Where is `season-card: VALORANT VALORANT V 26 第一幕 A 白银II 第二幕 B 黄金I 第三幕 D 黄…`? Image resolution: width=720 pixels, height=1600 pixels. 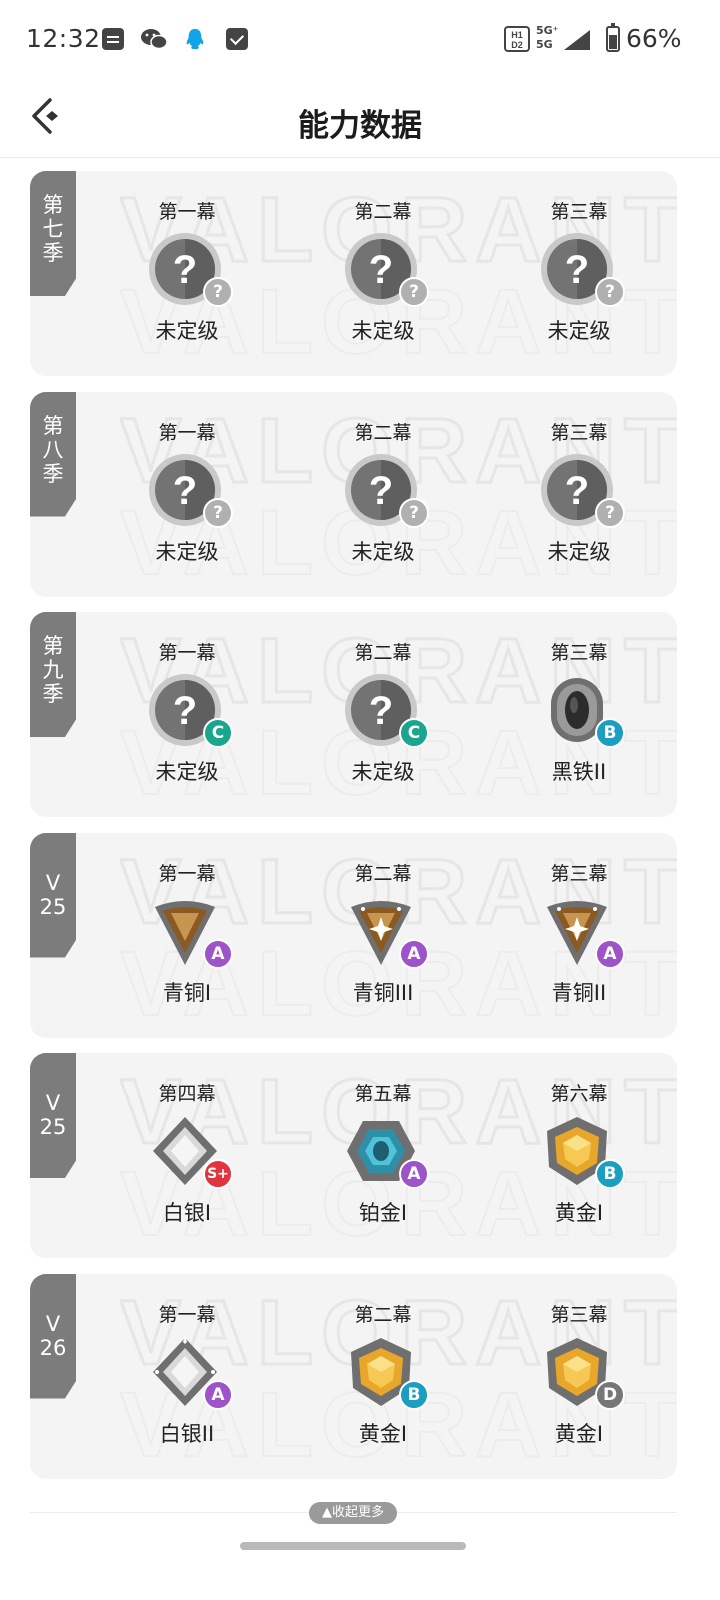 season-card: VALORANT VALORANT V 26 第一幕 A 白银II 第二幕 B 黄金I 第三幕 D 黄… is located at coordinates (353, 1376).